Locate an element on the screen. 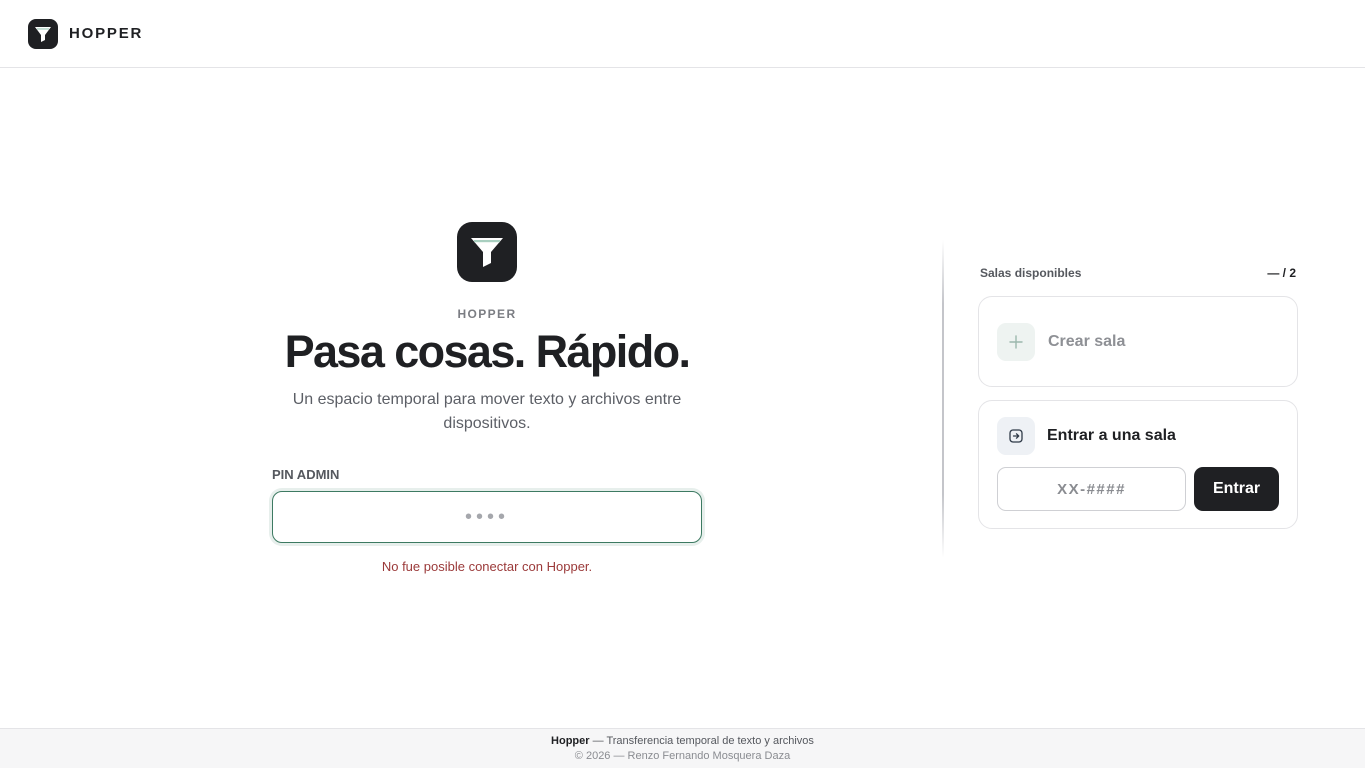 This screenshot has width=1365, height=768. footer-app-name: Hopper is located at coordinates (570, 740).